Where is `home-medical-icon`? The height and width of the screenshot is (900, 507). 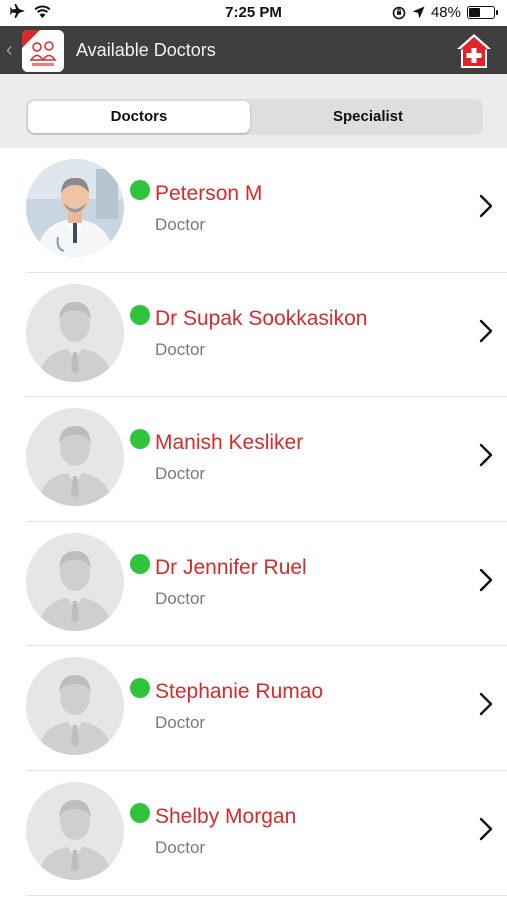
home-medical-icon is located at coordinates (474, 51).